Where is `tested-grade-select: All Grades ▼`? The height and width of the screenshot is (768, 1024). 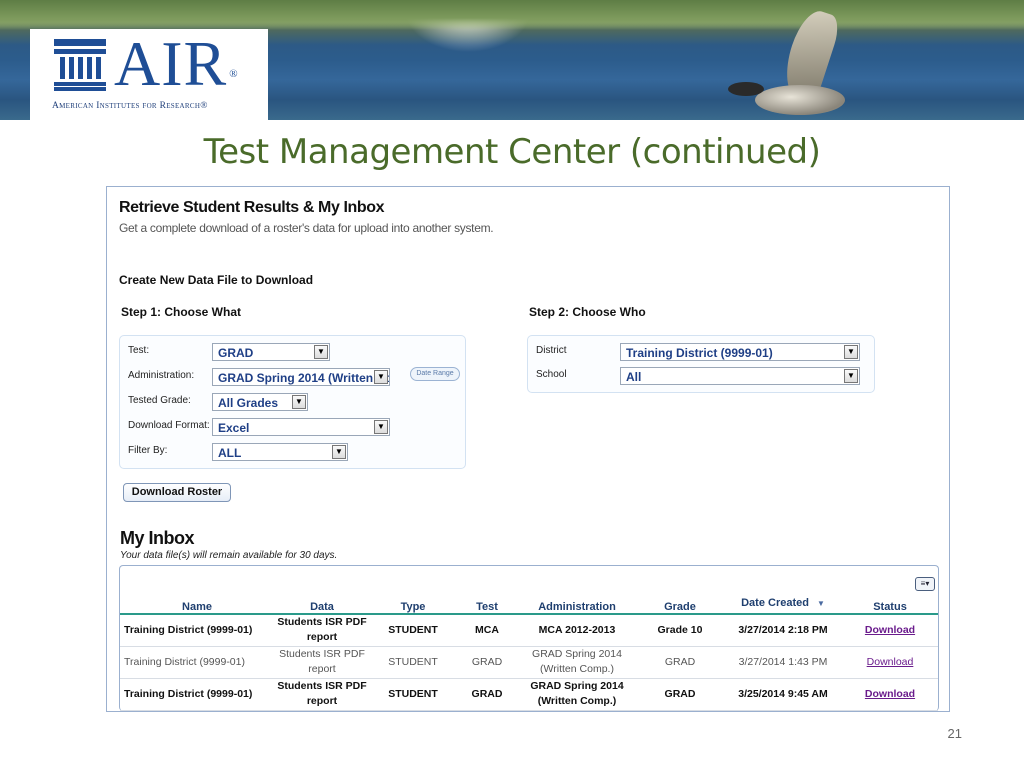 tested-grade-select: All Grades ▼ is located at coordinates (260, 402).